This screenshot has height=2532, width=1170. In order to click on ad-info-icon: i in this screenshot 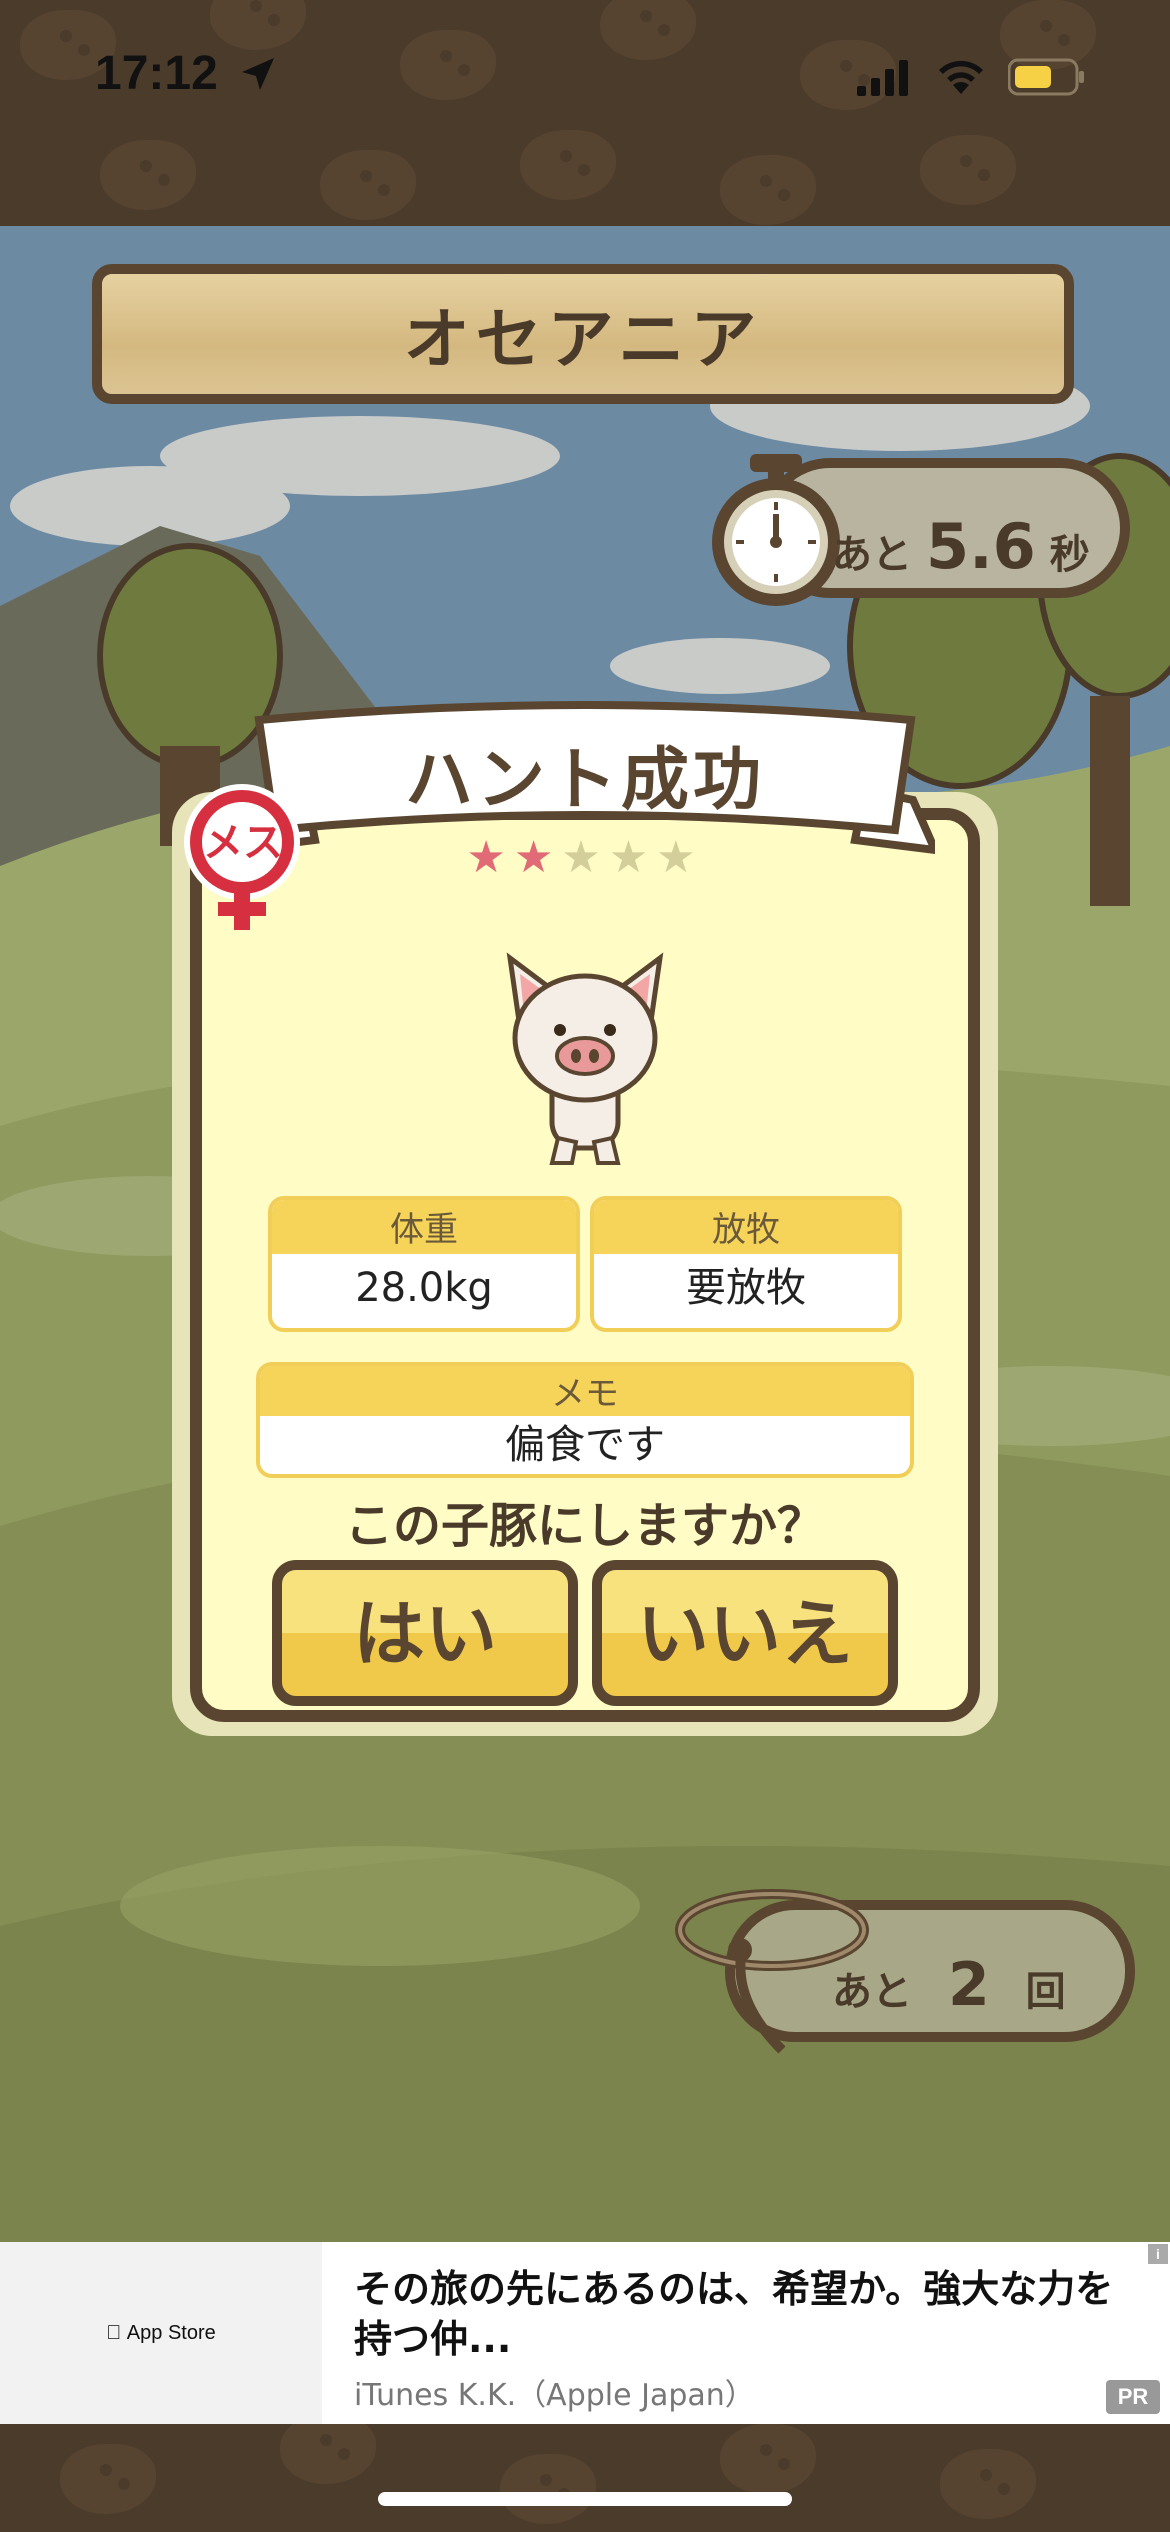, I will do `click(1158, 2254)`.